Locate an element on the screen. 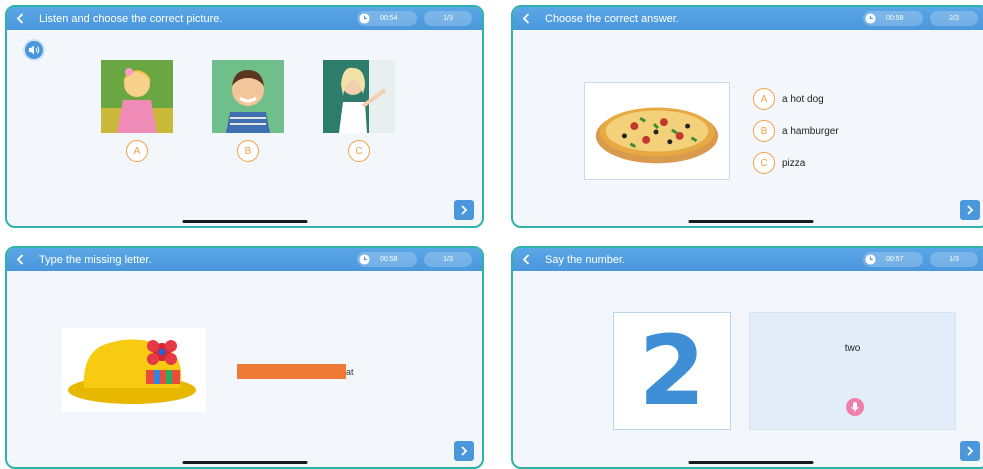 Image resolution: width=983 pixels, height=469 pixels. option-b-button: B is located at coordinates (248, 151).